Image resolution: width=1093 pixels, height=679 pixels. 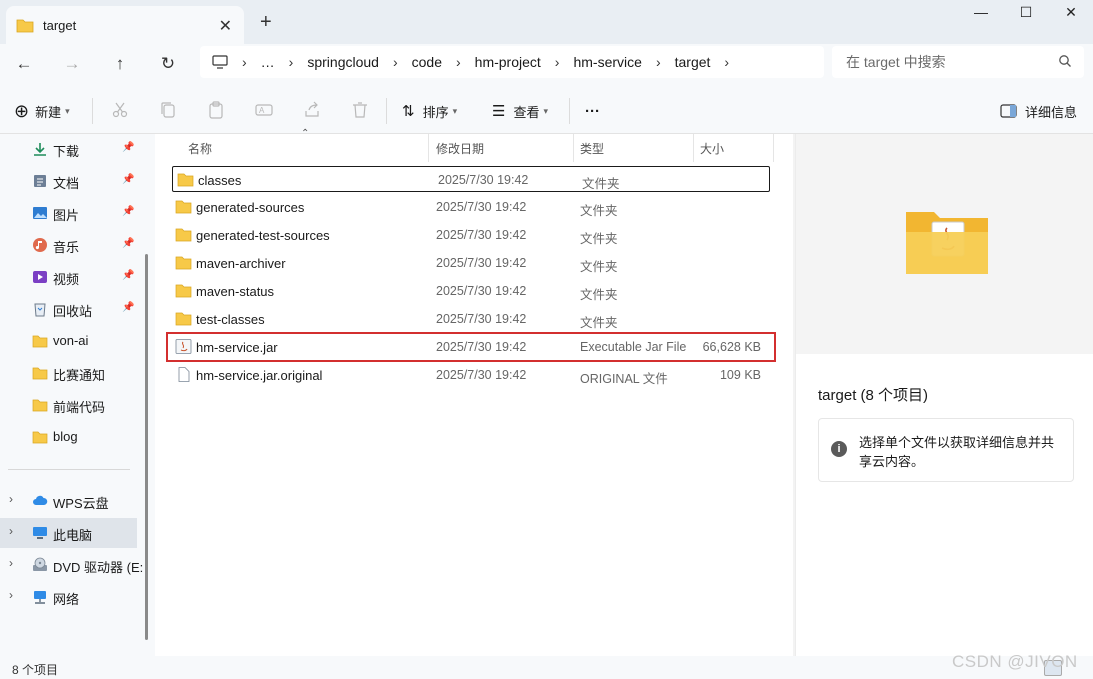 I want to click on details-info-card: i 选择单个文件以获取详细信息并共享云内容。, so click(x=946, y=450).